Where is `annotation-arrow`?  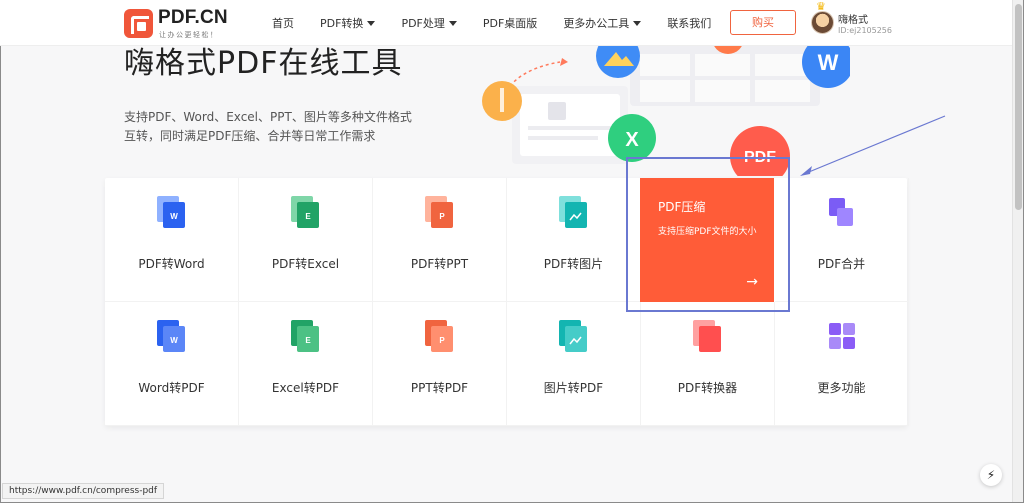 annotation-arrow is located at coordinates (873, 145).